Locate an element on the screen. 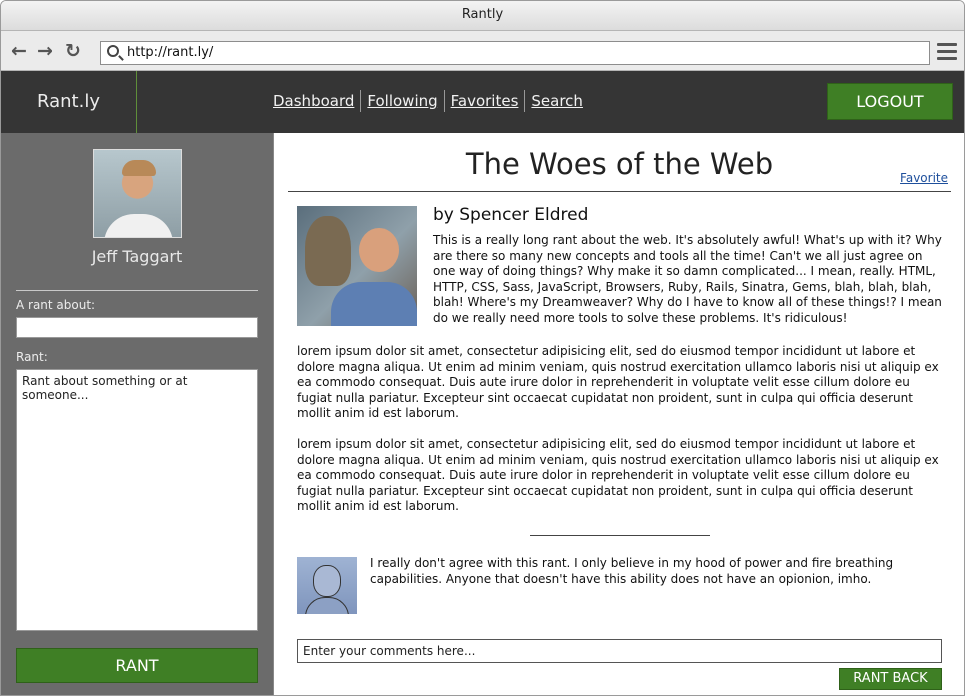  rant-submit-button: RANT is located at coordinates (137, 665).